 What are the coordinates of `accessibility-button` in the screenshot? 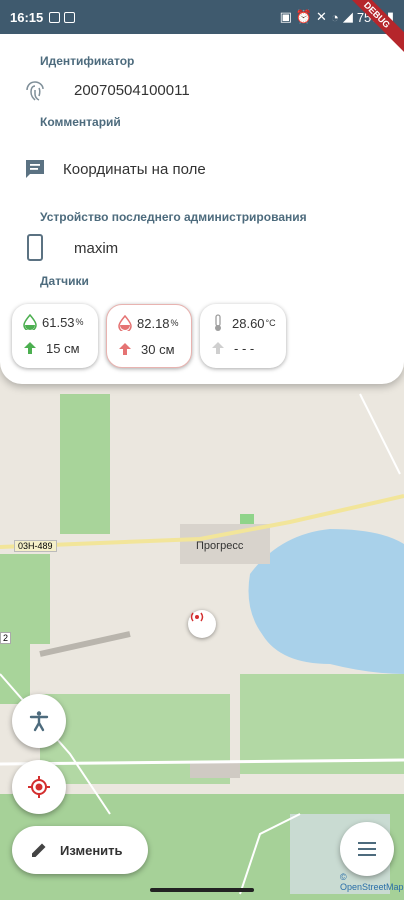 It's located at (39, 721).